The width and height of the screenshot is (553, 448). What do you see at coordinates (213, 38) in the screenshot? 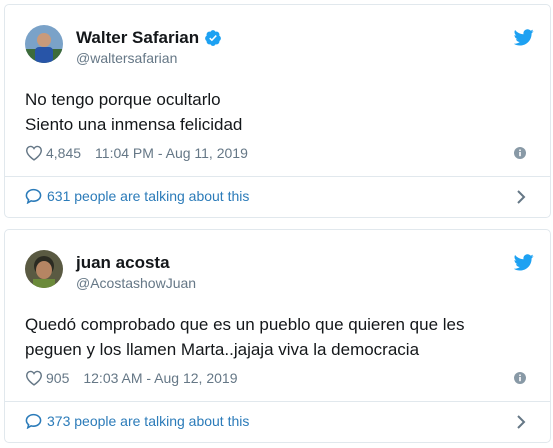
I see `verified-badge-icon` at bounding box center [213, 38].